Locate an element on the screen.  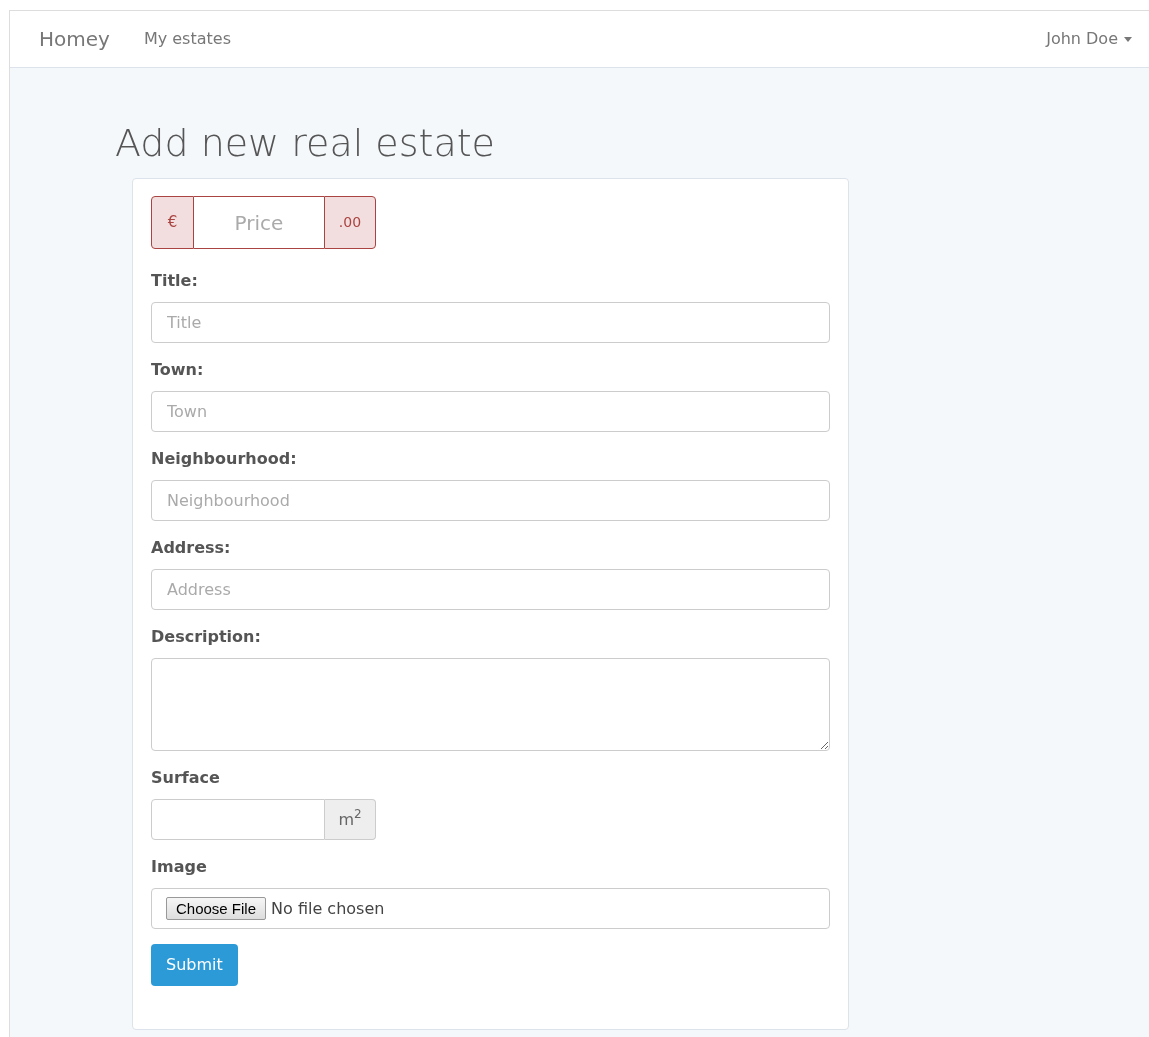
file-input: Choose File No file chosen is located at coordinates (490, 908).